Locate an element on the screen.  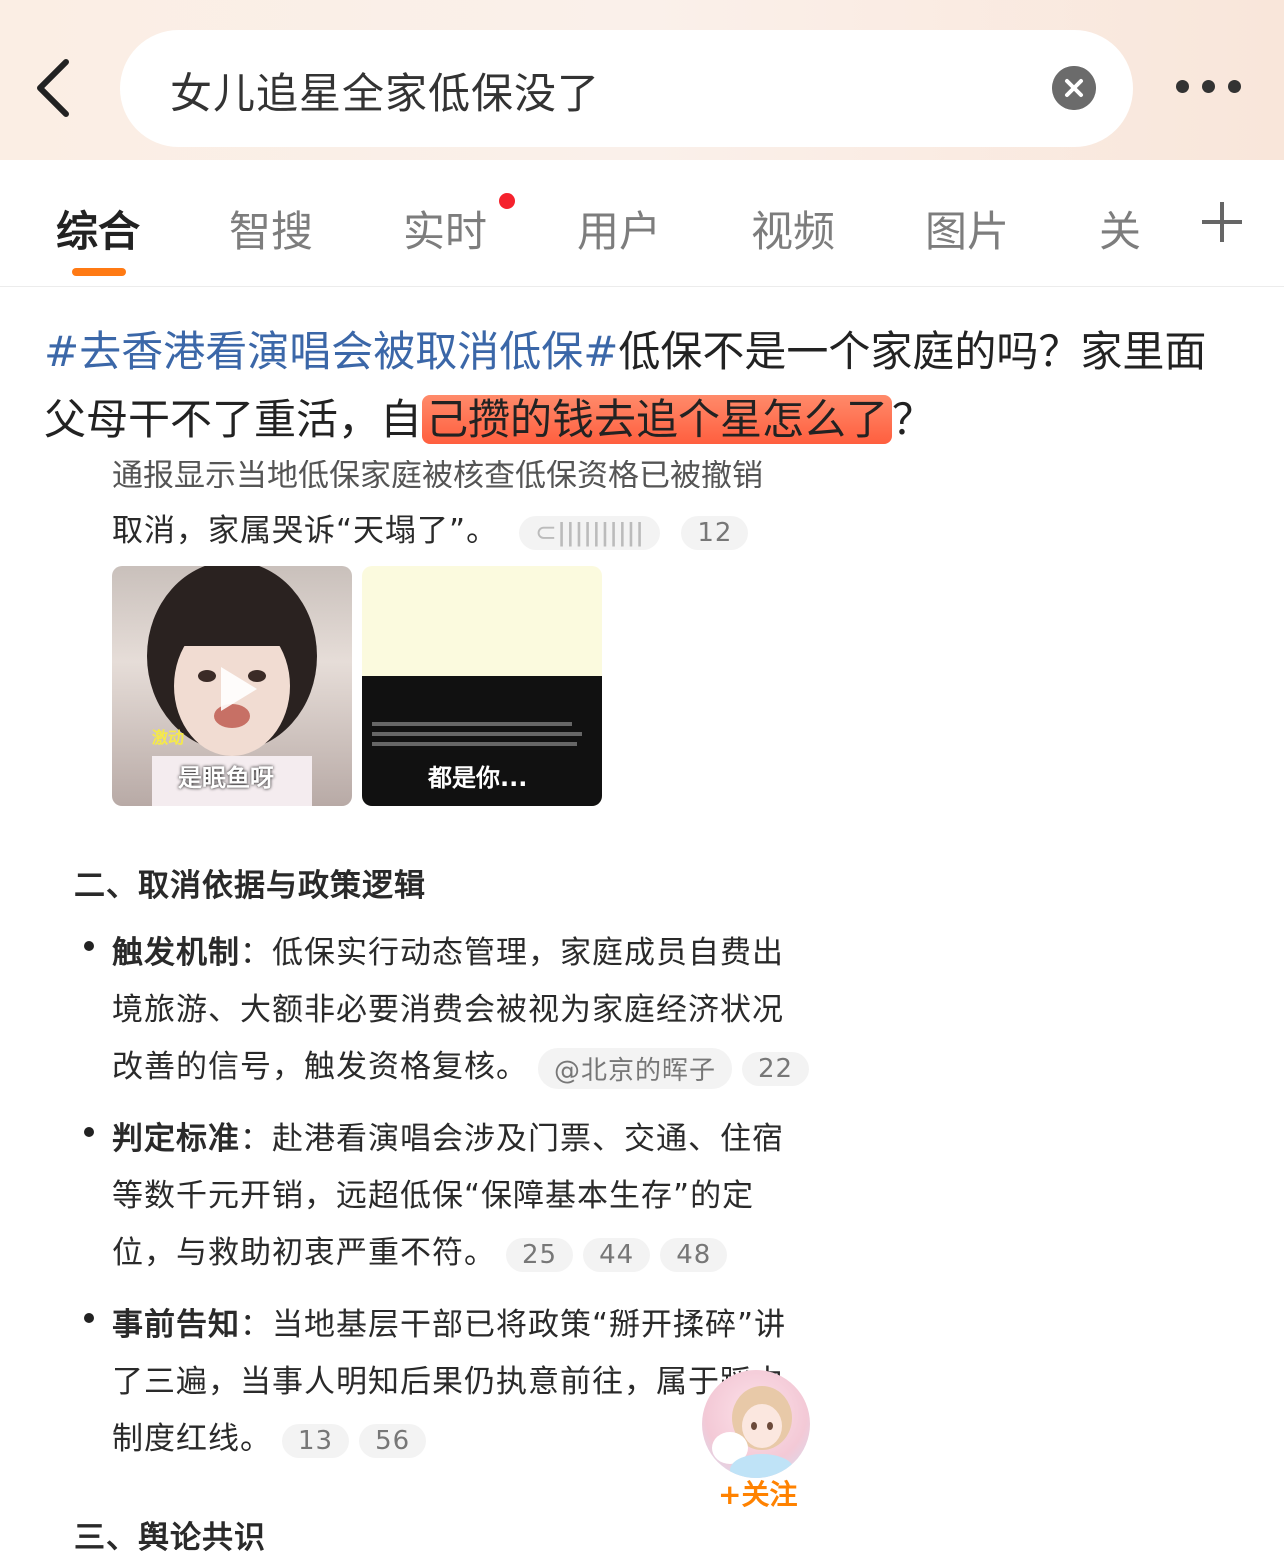
tab-realtime: 实时 is located at coordinates (445, 228).